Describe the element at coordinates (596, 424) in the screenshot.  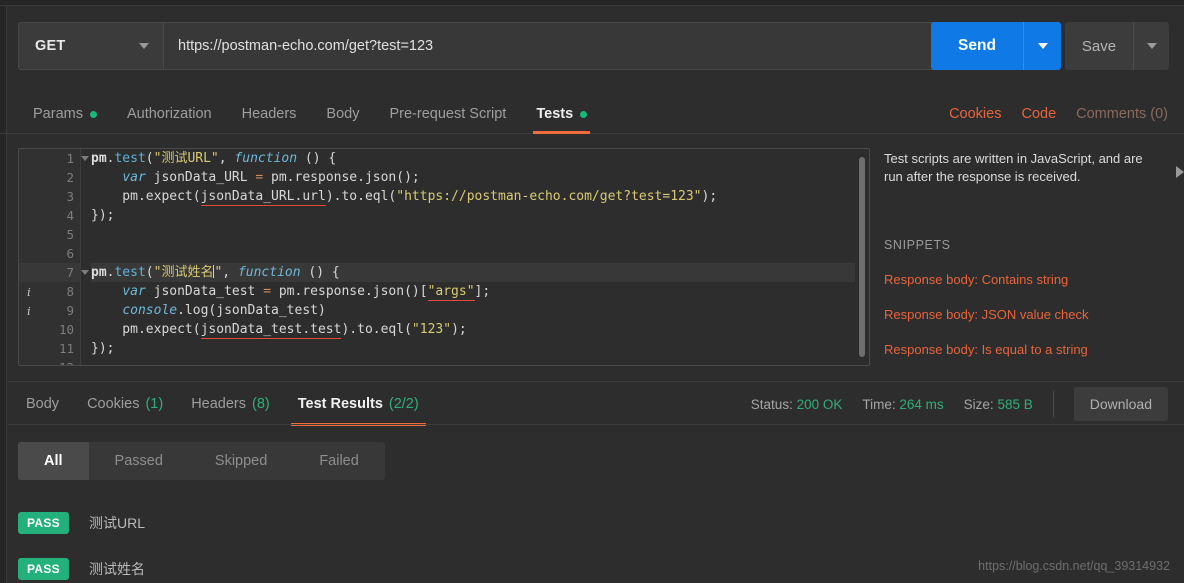
I see `response-divider` at that location.